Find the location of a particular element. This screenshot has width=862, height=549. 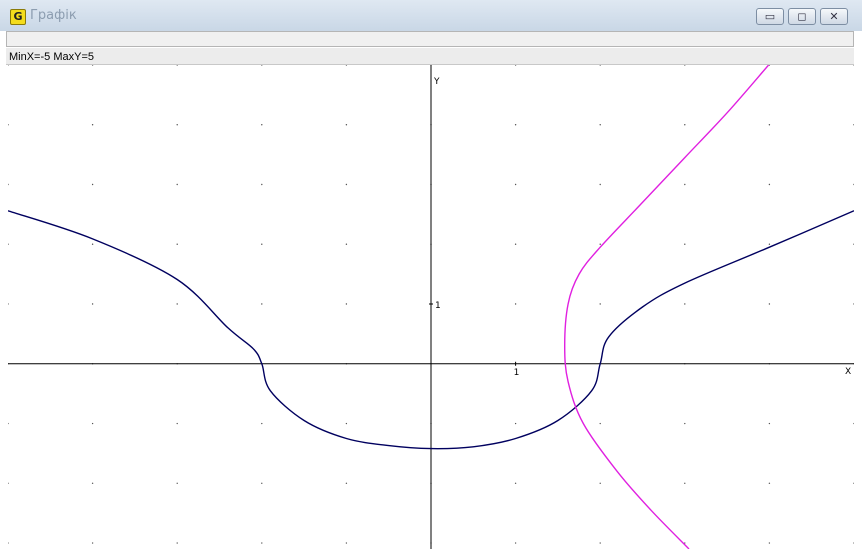

app-icon: G is located at coordinates (18, 17).